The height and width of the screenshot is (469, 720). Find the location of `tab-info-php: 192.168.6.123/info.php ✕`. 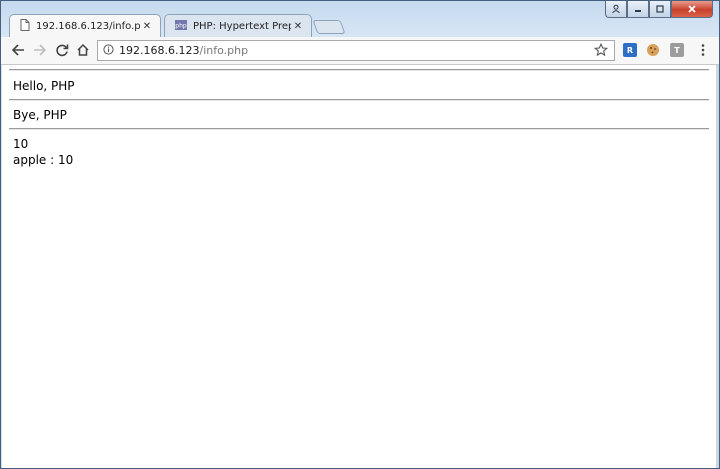

tab-info-php: 192.168.6.123/info.php ✕ is located at coordinates (85, 25).